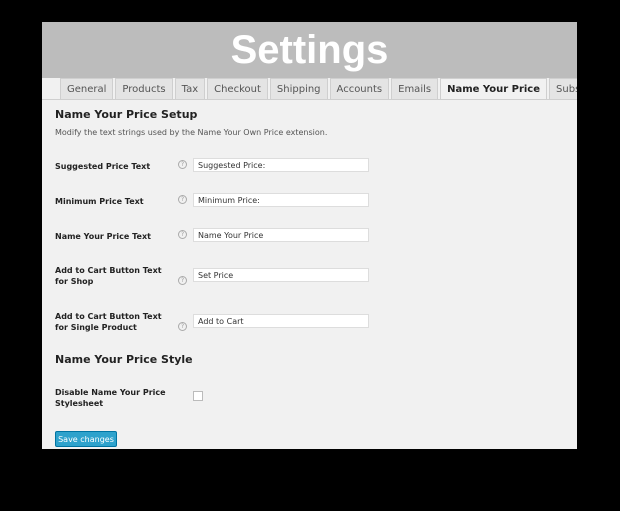 This screenshot has width=620, height=511. What do you see at coordinates (198, 396) in the screenshot?
I see `disable-stylesheet-checkbox` at bounding box center [198, 396].